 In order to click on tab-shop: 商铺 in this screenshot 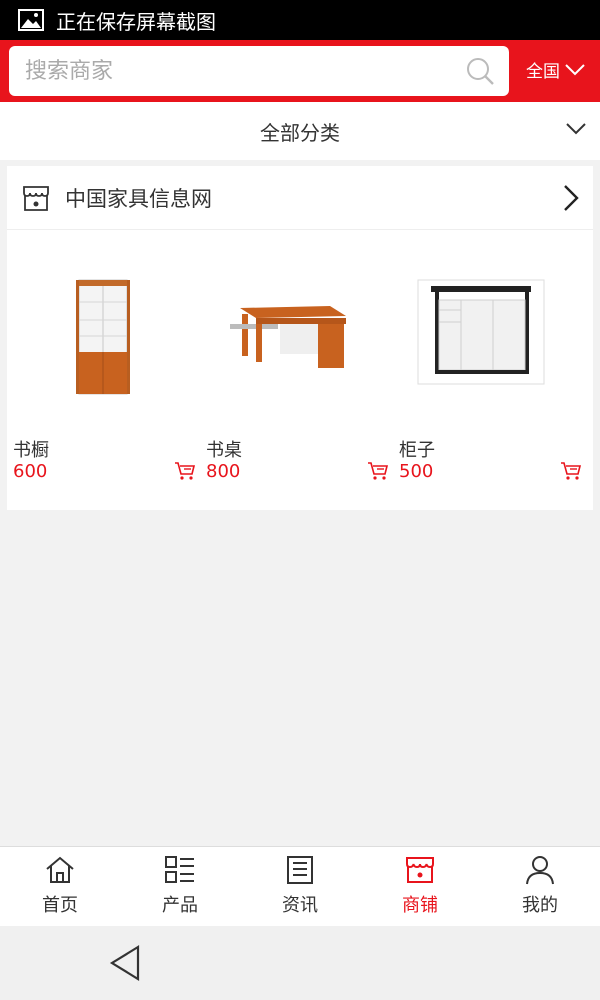, I will do `click(420, 886)`.